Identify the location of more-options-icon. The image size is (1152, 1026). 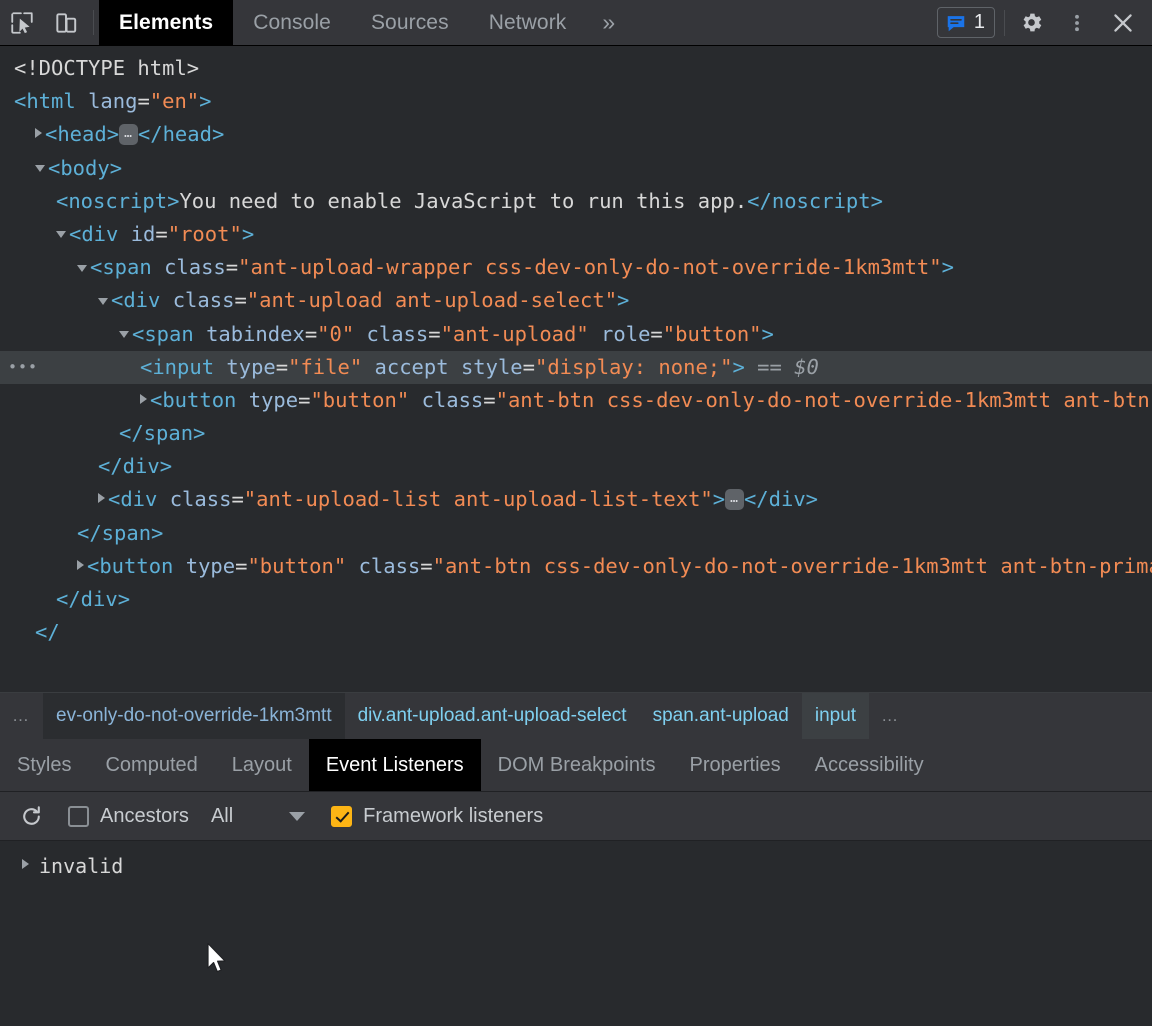
(1077, 22).